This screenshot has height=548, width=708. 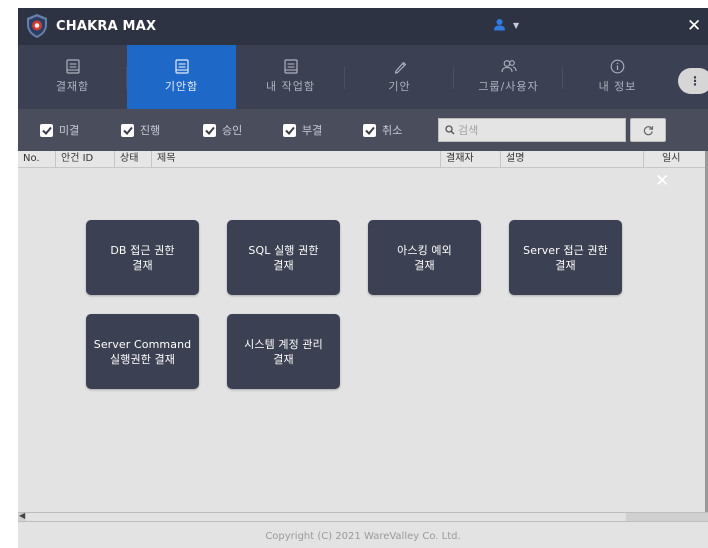 What do you see at coordinates (72, 77) in the screenshot?
I see `nav-item-approval-inbox: 결재함` at bounding box center [72, 77].